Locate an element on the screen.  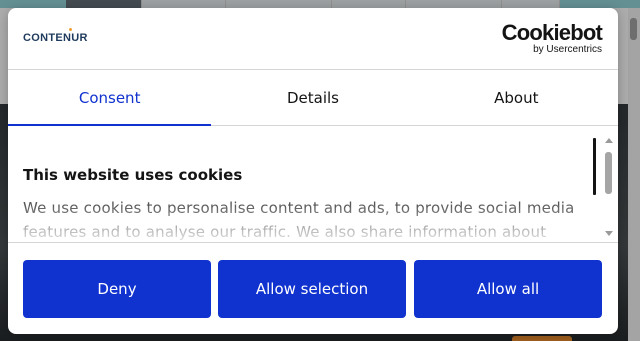
scroll-indicator-bar is located at coordinates (594, 166).